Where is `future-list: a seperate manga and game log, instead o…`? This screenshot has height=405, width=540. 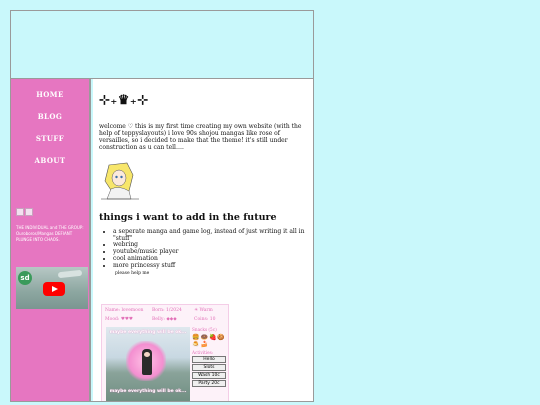 future-list: a seperate manga and game log, instead o… is located at coordinates (206, 249).